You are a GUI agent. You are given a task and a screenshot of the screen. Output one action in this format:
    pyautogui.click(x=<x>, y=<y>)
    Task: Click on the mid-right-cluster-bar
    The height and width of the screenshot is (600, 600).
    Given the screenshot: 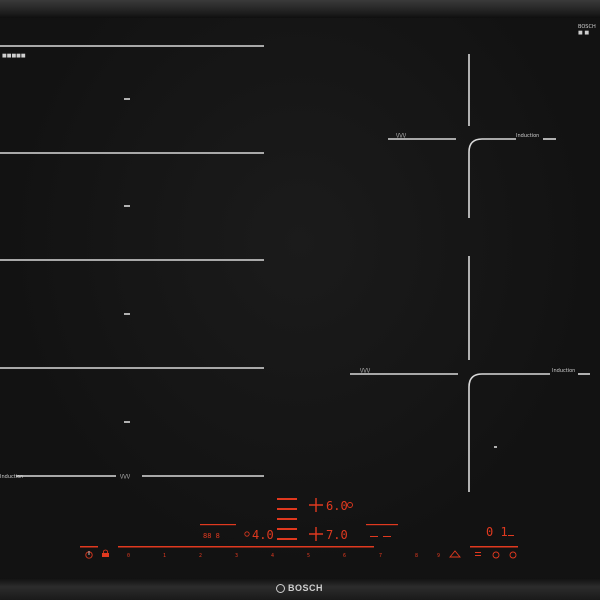 What is the action you would take?
    pyautogui.click(x=382, y=525)
    